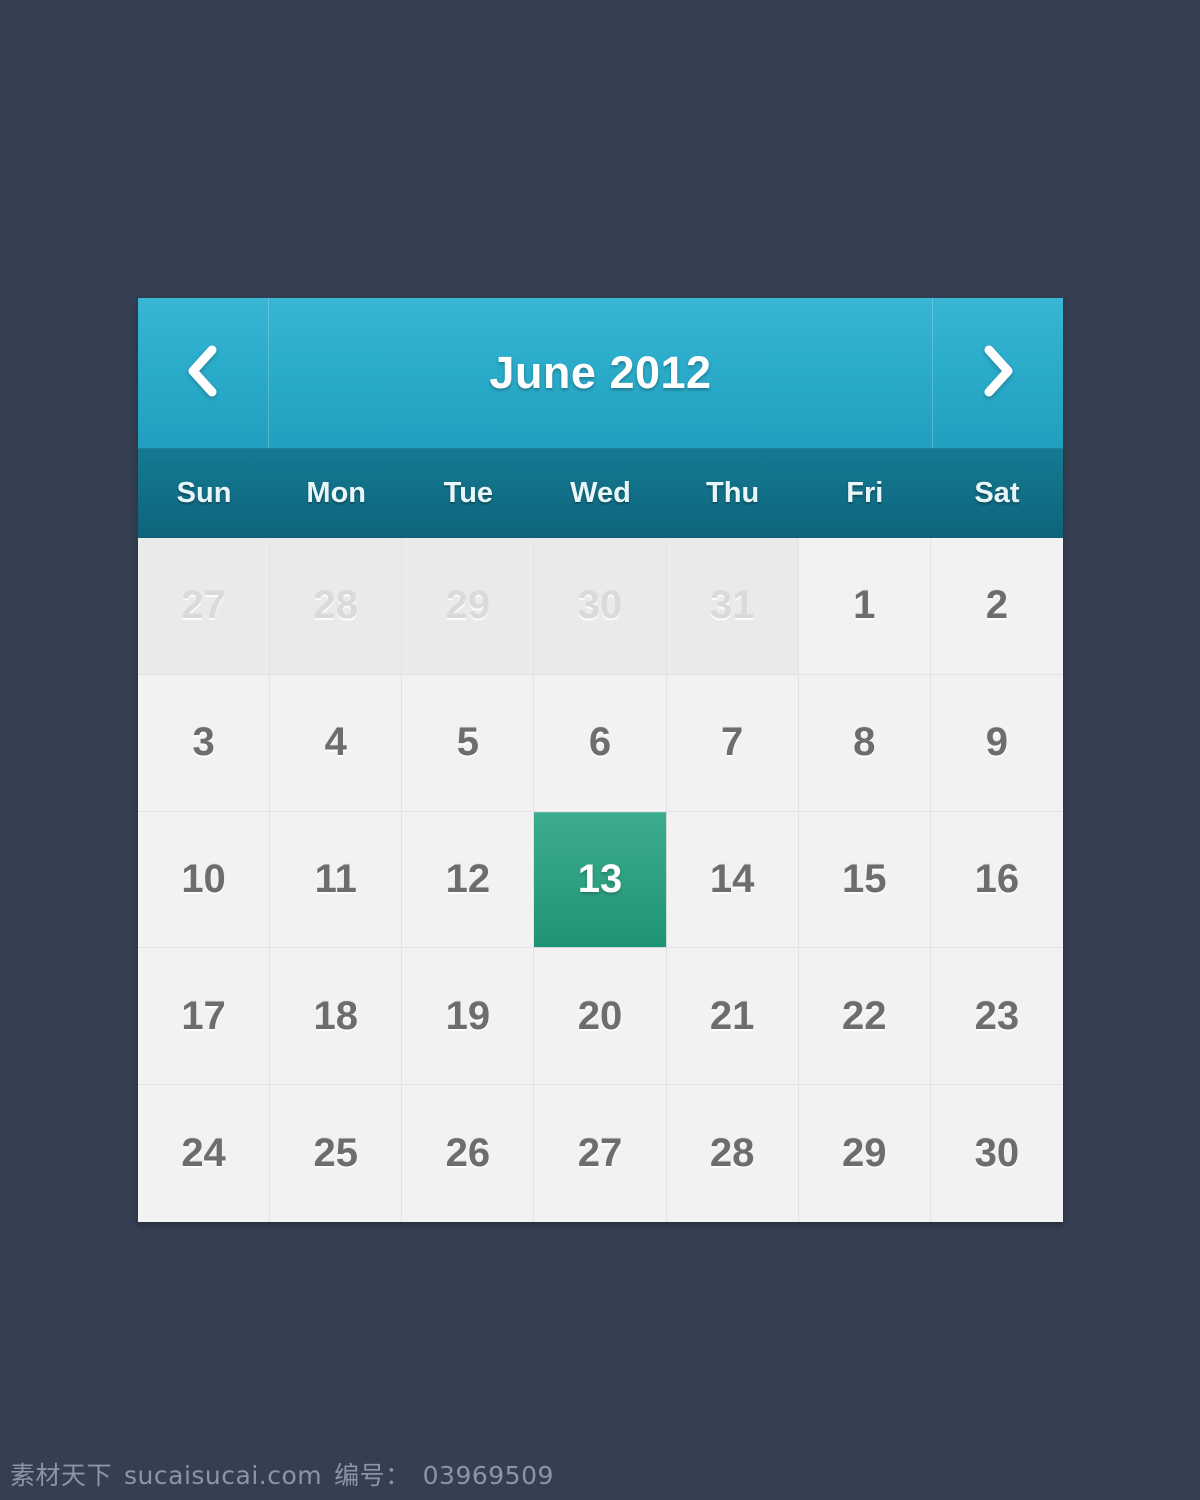  I want to click on watermark: 素材天下 sucaisucai.com 编号： 03969509, so click(282, 1474).